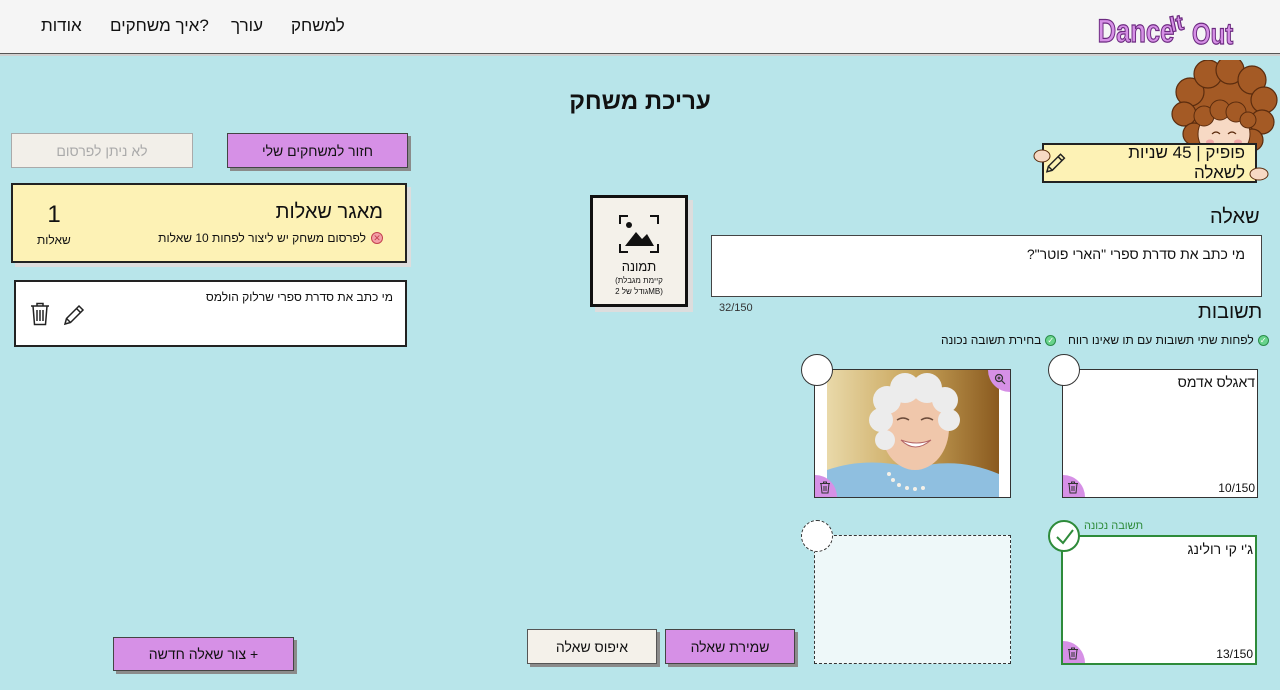 This screenshot has height=690, width=1280. I want to click on page-title: עריכת משחק, so click(640, 101).